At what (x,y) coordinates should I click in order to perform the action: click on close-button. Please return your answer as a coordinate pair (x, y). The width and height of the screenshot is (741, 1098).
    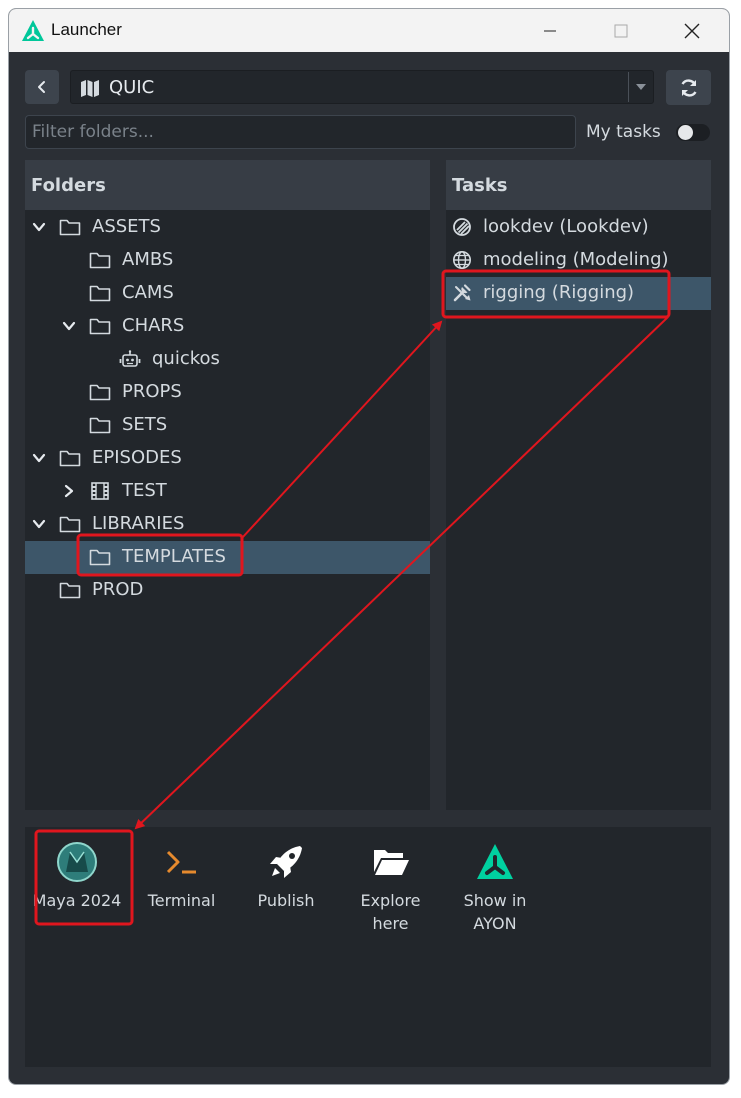
    Looking at the image, I should click on (692, 30).